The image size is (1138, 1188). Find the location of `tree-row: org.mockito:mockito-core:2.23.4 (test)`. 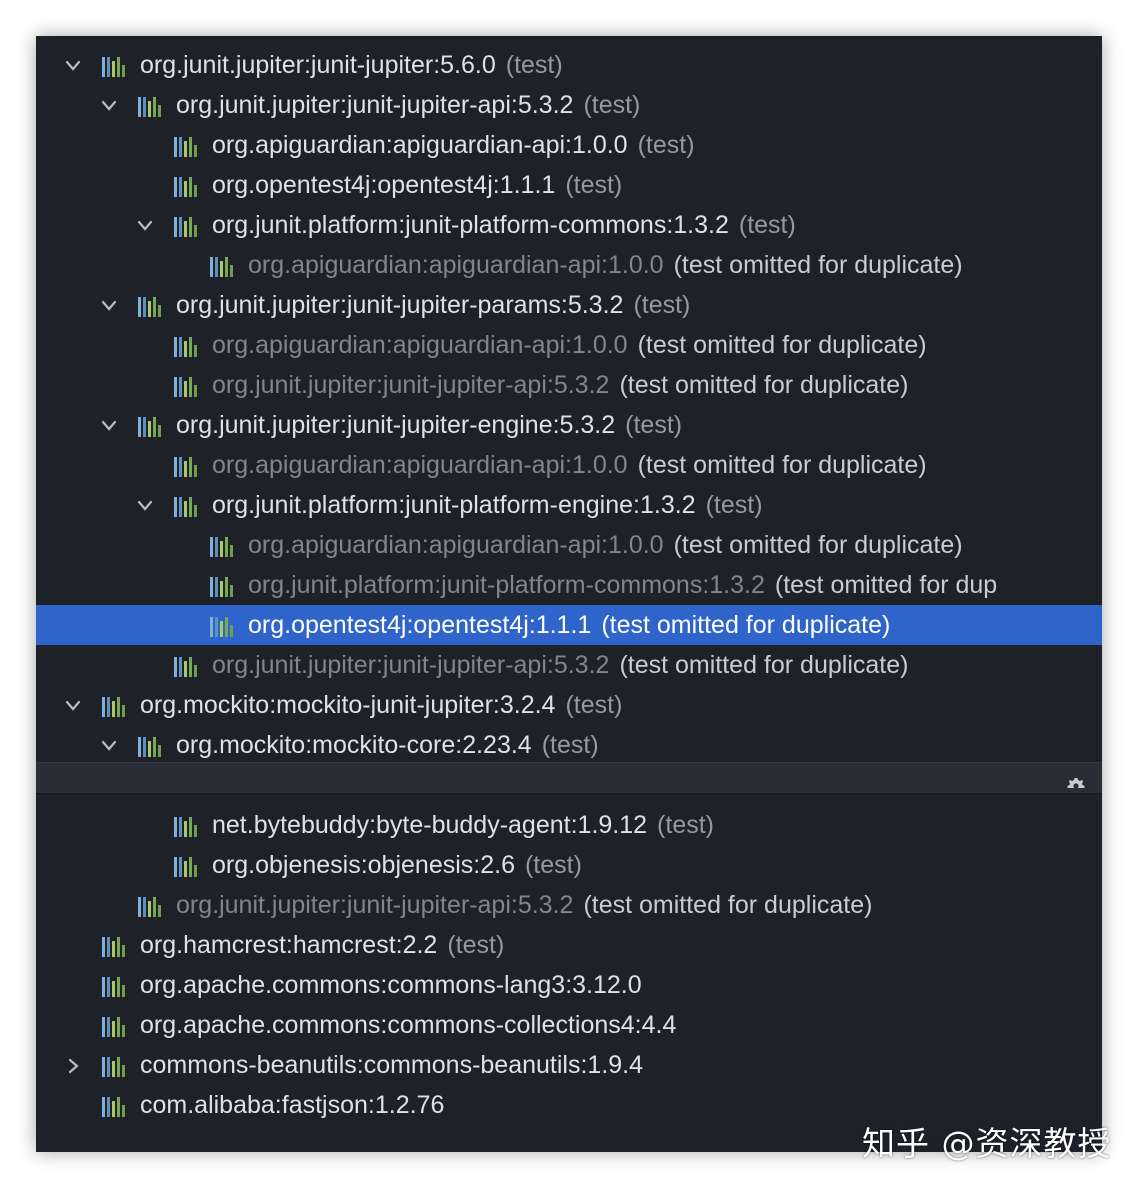

tree-row: org.mockito:mockito-core:2.23.4 (test) is located at coordinates (569, 745).